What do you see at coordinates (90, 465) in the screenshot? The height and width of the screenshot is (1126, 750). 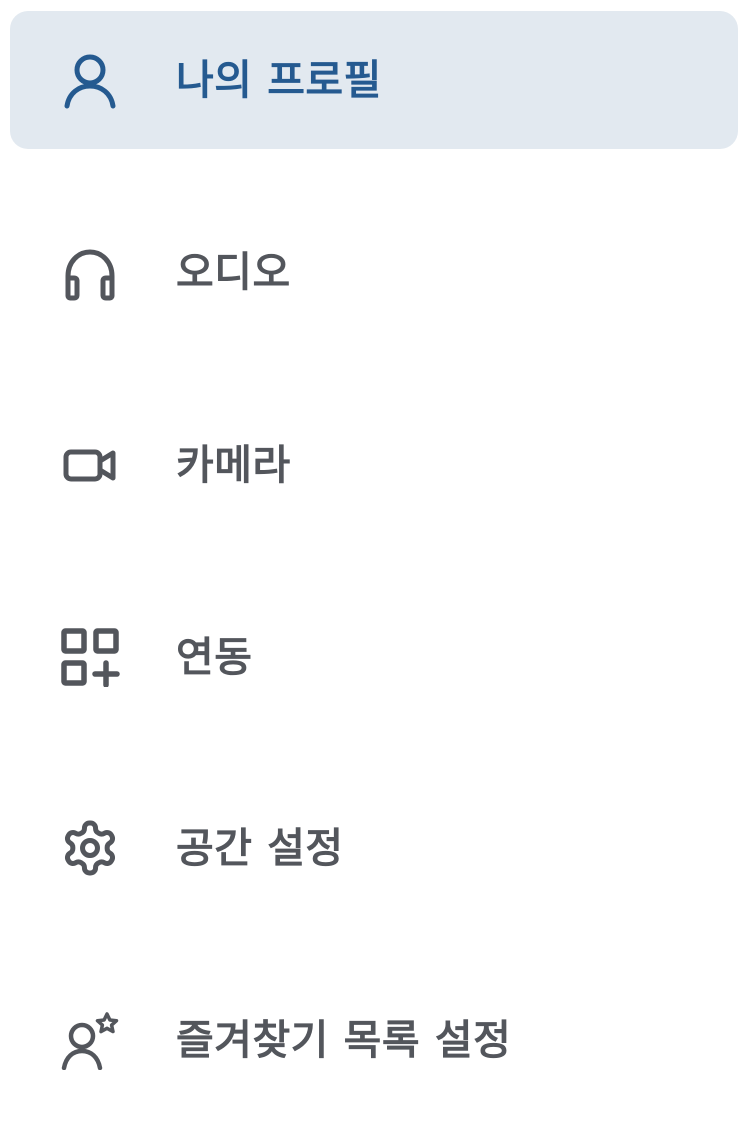 I see `video-camera-icon` at bounding box center [90, 465].